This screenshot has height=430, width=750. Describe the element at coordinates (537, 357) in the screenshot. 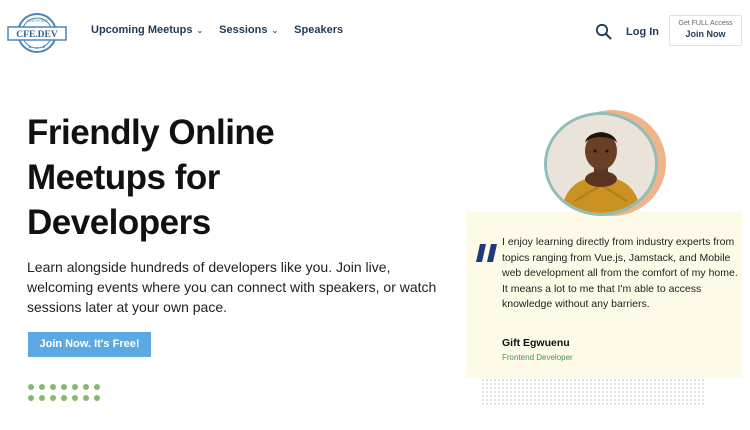

I see `testimonial-role: Frontend Developer` at that location.